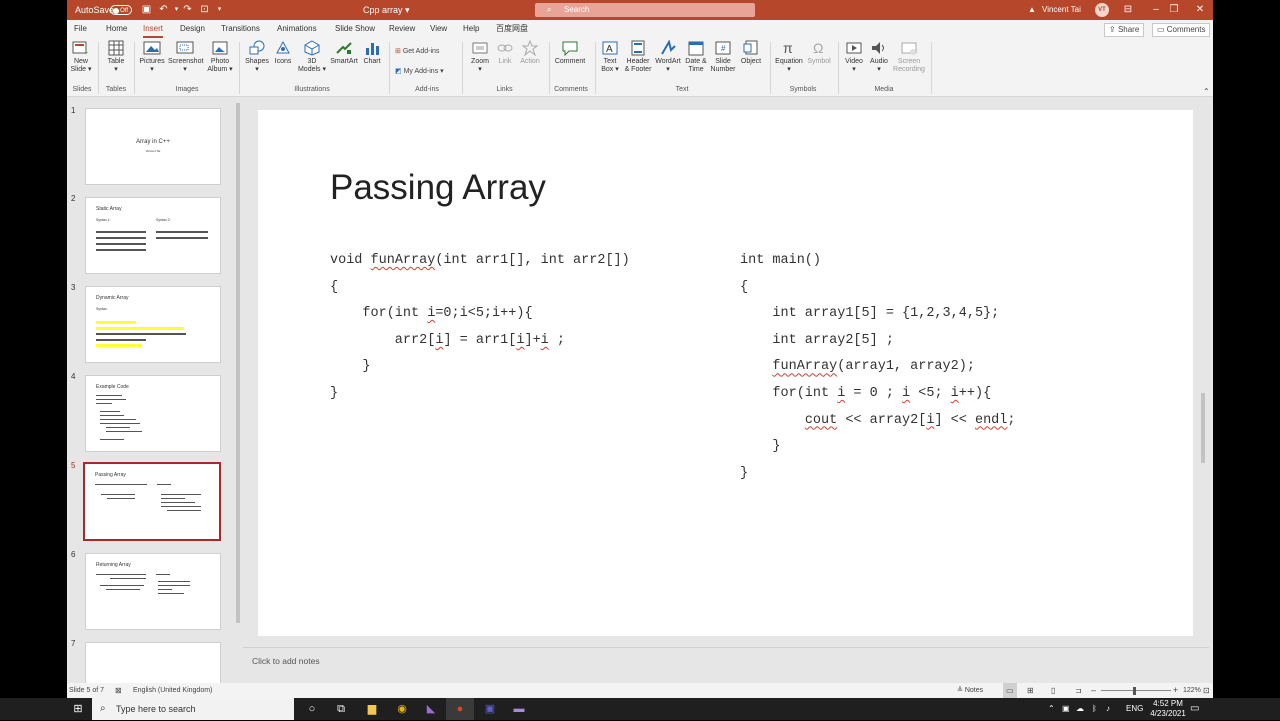 This screenshot has width=1280, height=721. Describe the element at coordinates (1078, 690) in the screenshot. I see `slideshow-view-icon: ⊐` at that location.